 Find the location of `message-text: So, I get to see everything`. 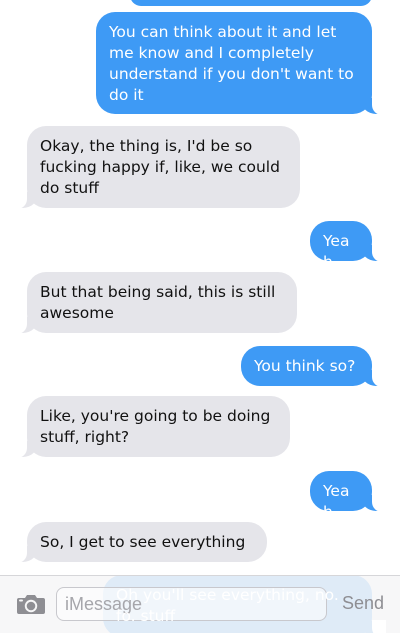

message-text: So, I get to see everything is located at coordinates (143, 542).